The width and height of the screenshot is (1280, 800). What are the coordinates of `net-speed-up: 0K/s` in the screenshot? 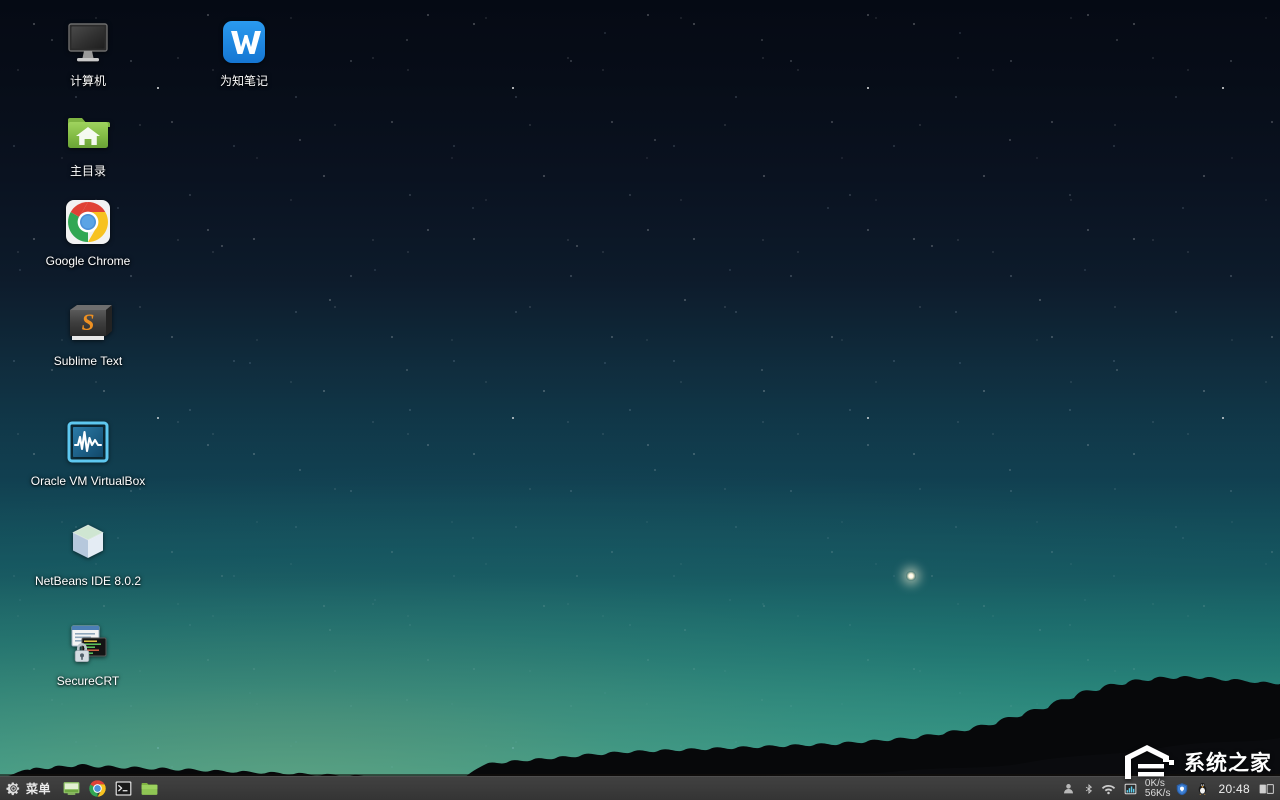 It's located at (1154, 783).